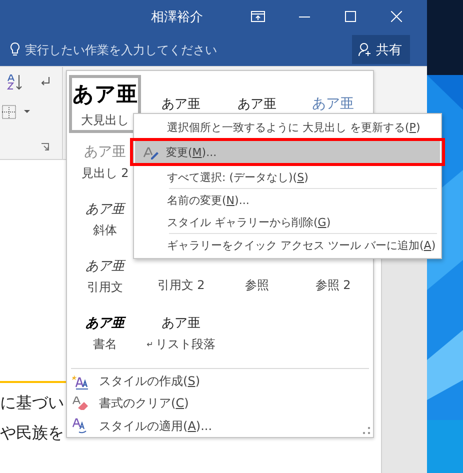 Image resolution: width=463 pixels, height=473 pixels. Describe the element at coordinates (287, 177) in the screenshot. I see `menu-item: すべて選択: (データなし)(S)` at that location.